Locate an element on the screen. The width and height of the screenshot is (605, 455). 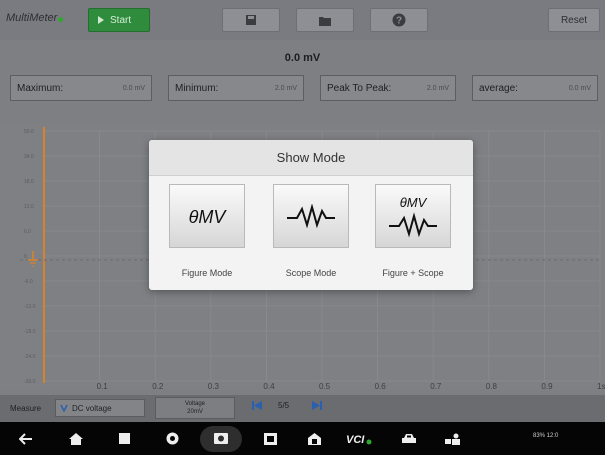
app-title-text: MultiMeter is located at coordinates (32, 18).